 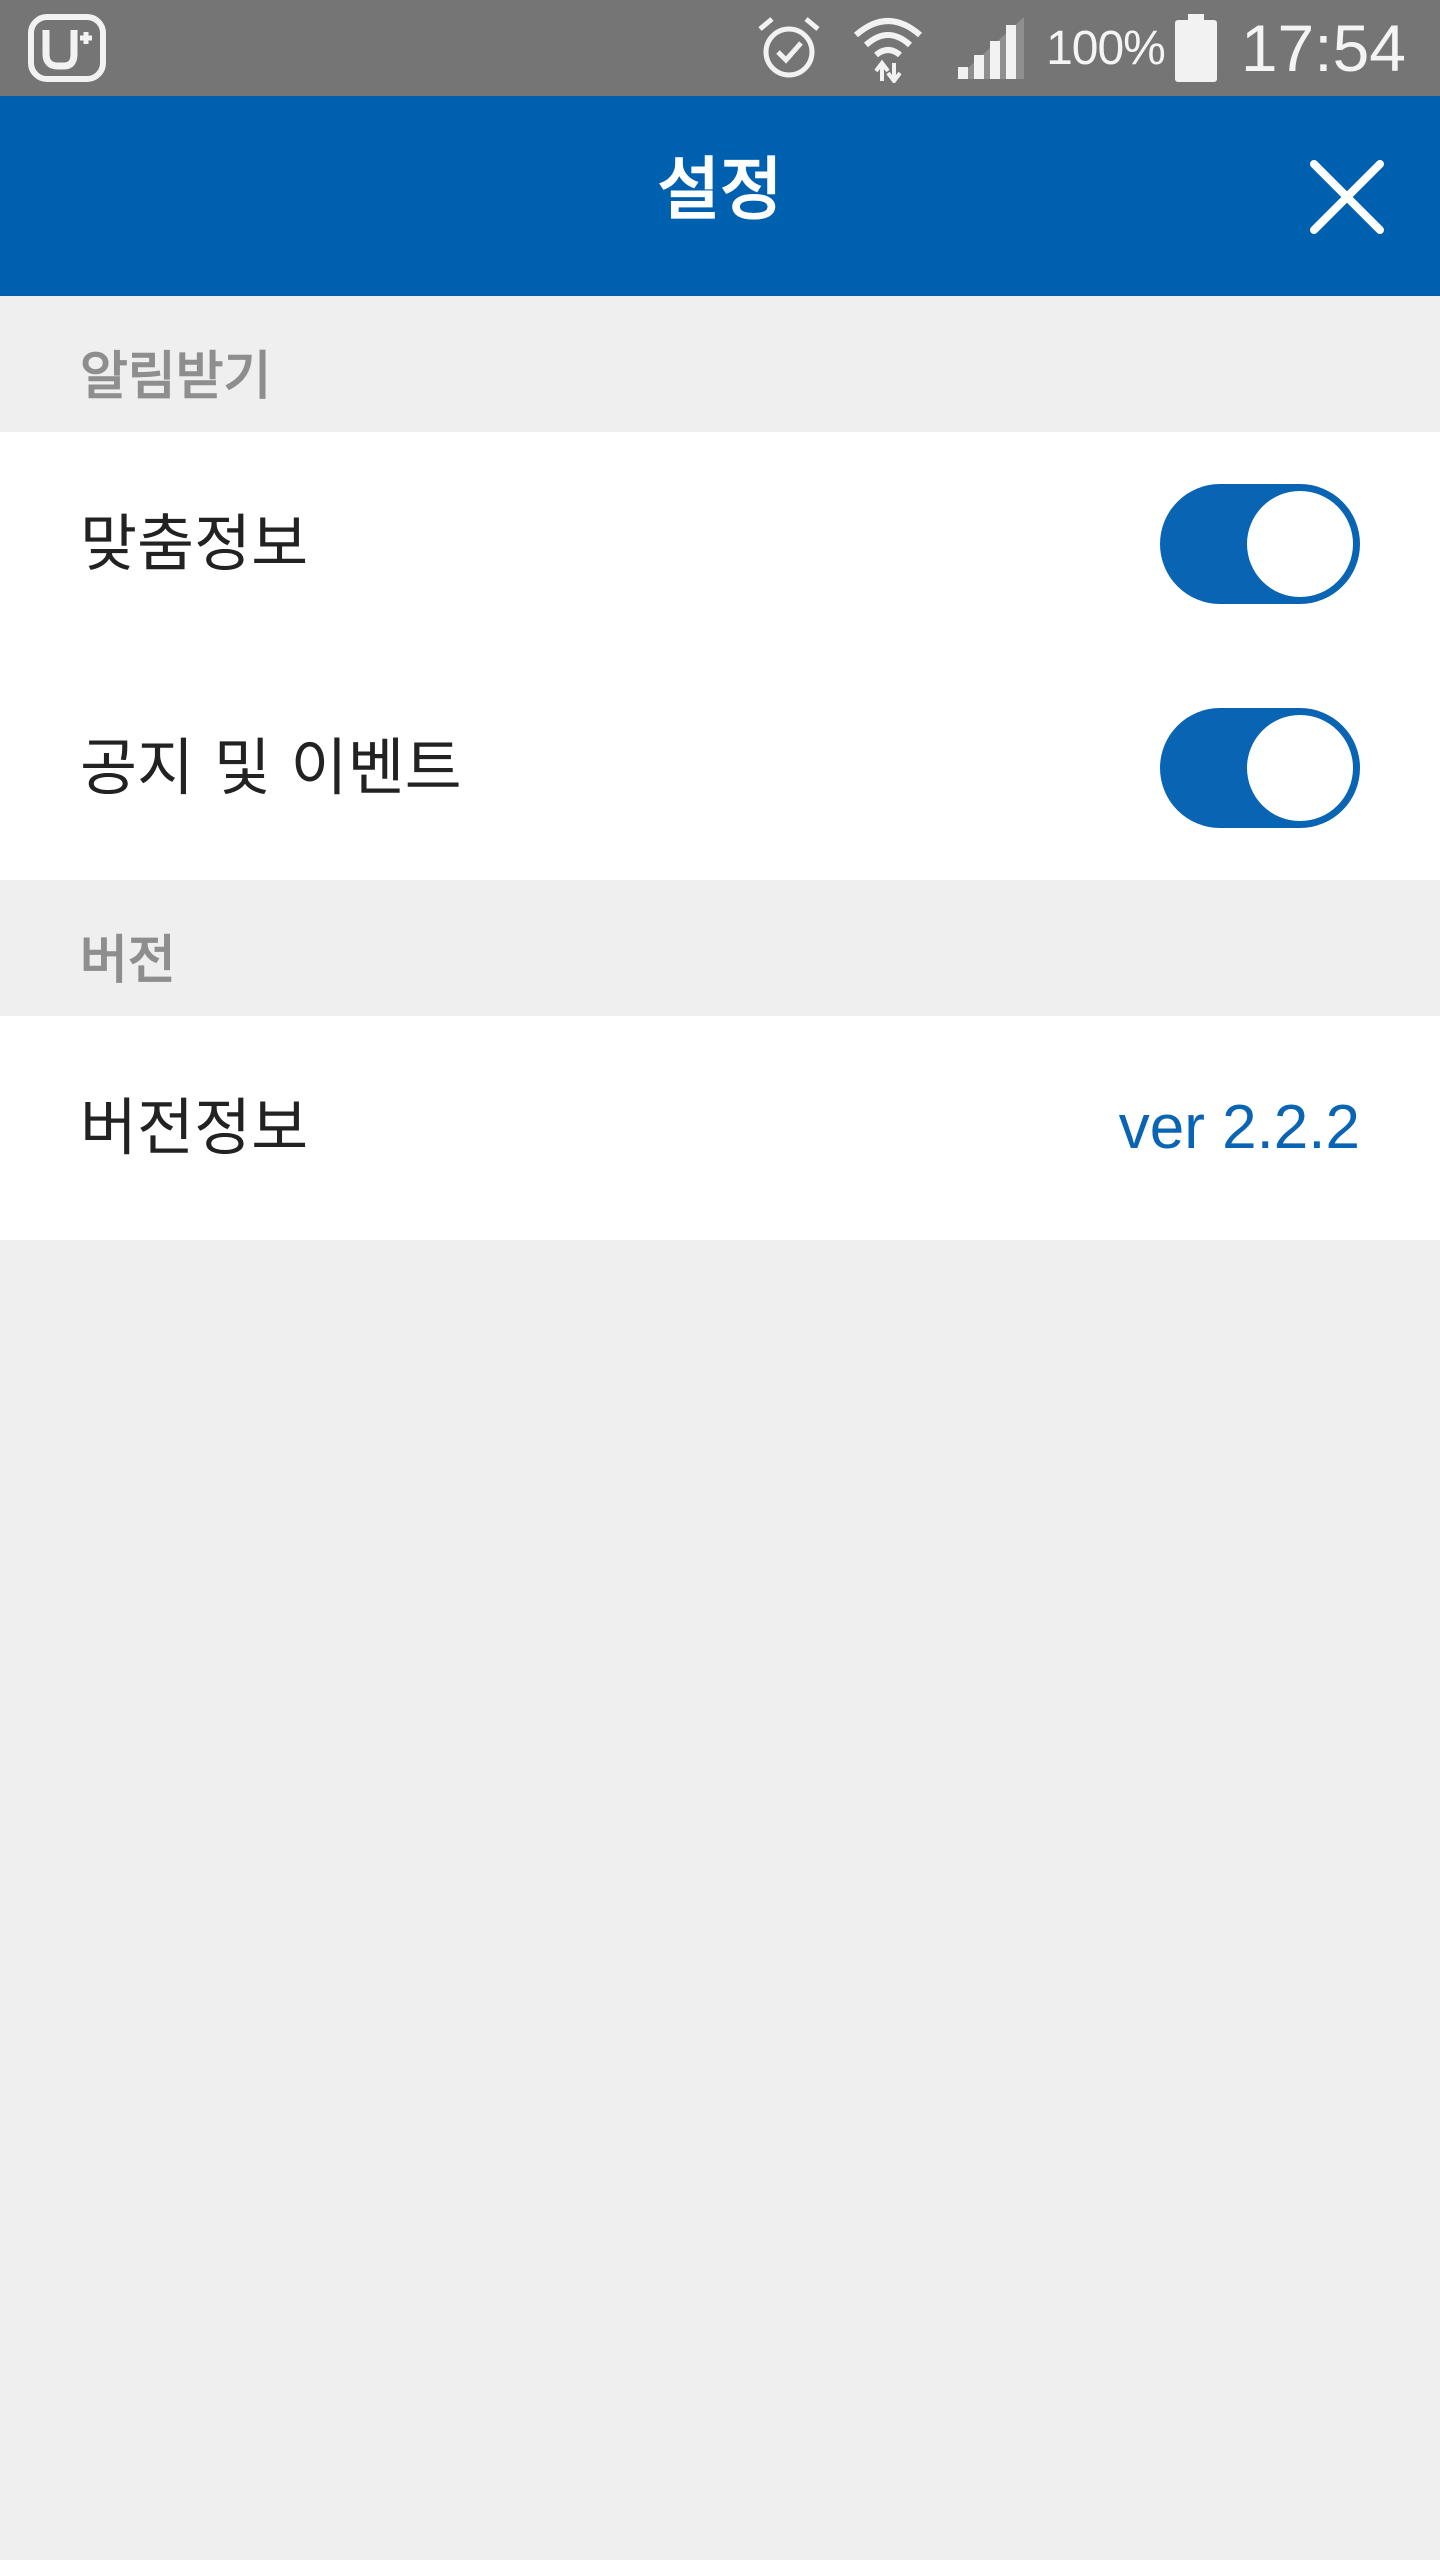 I want to click on section-header-notifications: 알림받기, so click(x=720, y=364).